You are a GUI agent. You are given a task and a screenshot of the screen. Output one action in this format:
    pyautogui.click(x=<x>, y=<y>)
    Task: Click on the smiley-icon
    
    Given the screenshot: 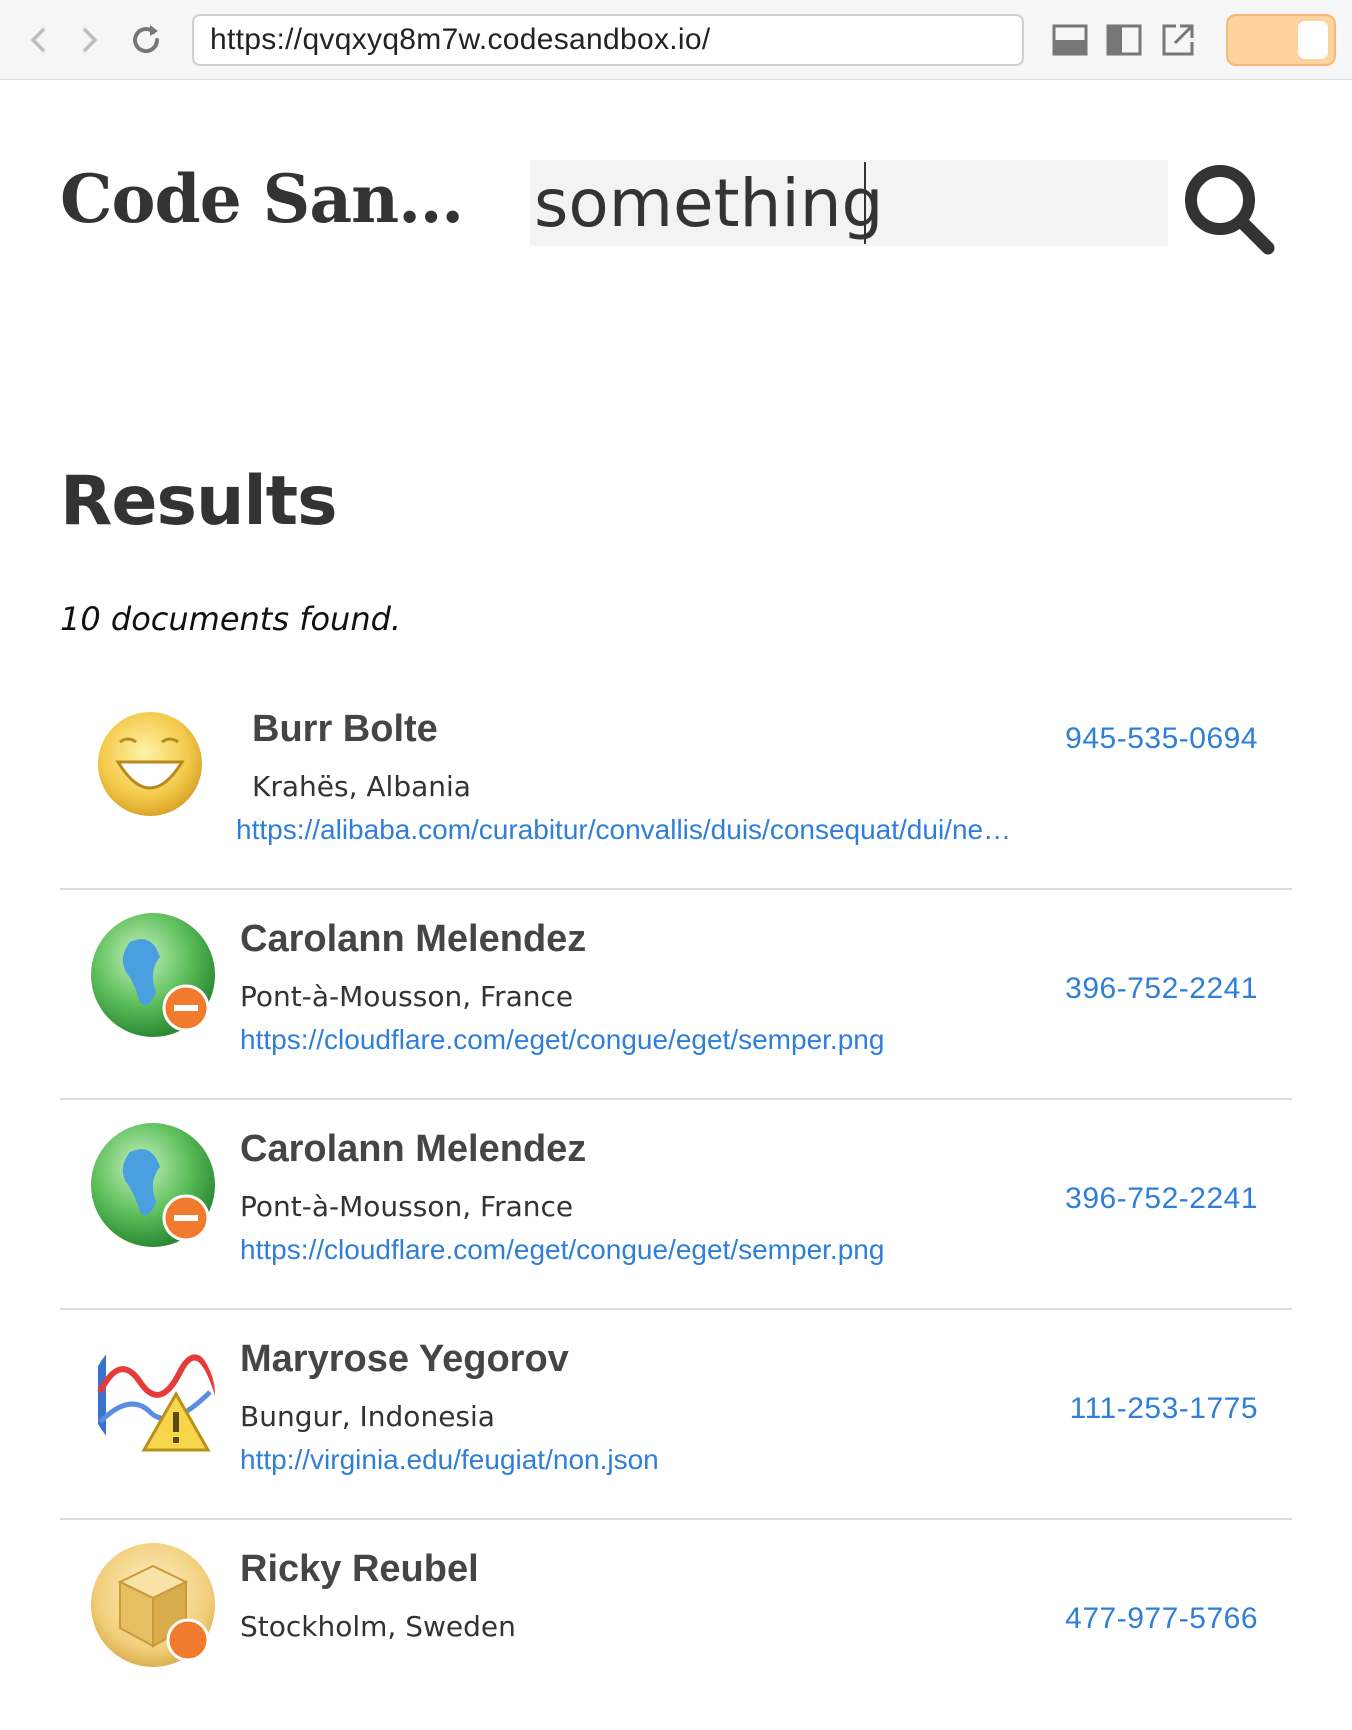 What is the action you would take?
    pyautogui.click(x=150, y=764)
    